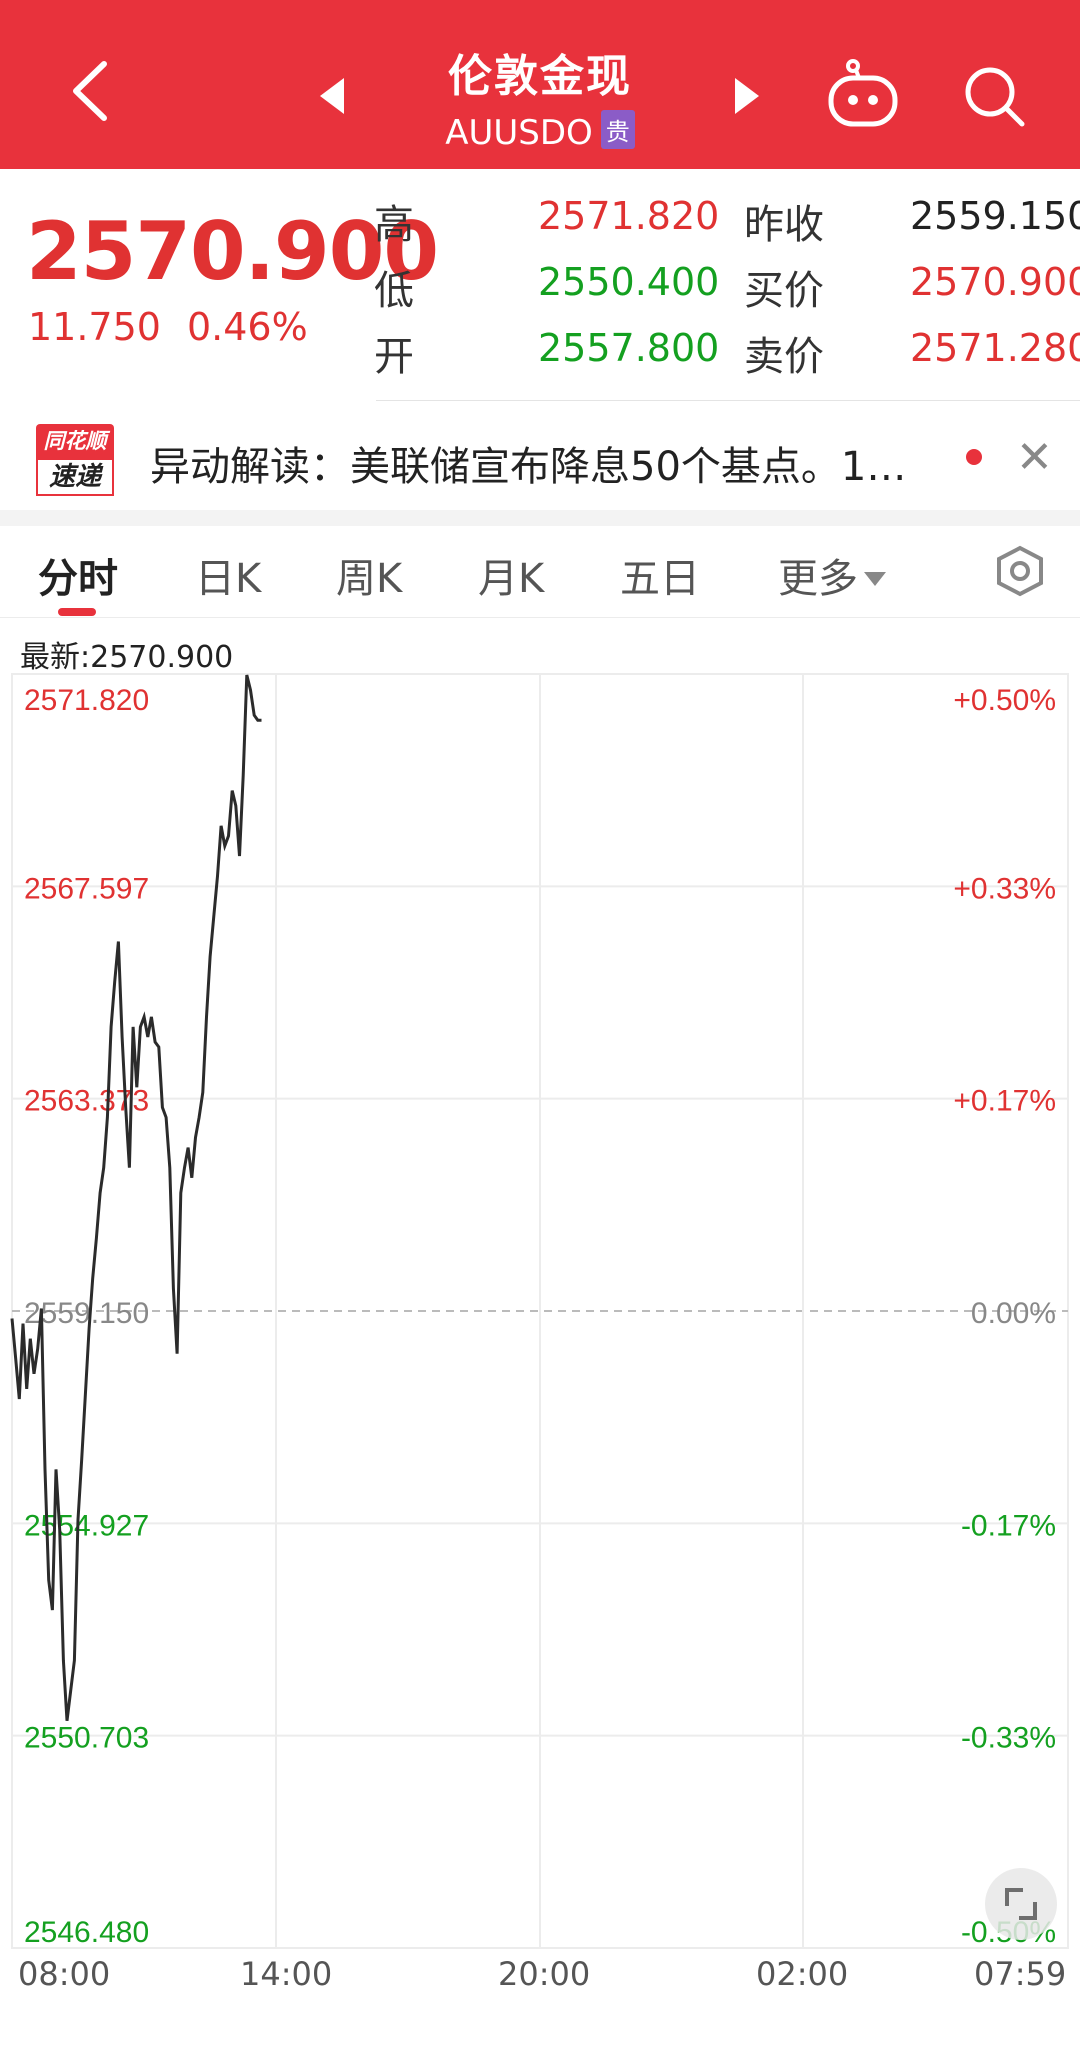 Image resolution: width=1080 pixels, height=2045 pixels. Describe the element at coordinates (747, 96) in the screenshot. I see `next-instrument-icon` at that location.